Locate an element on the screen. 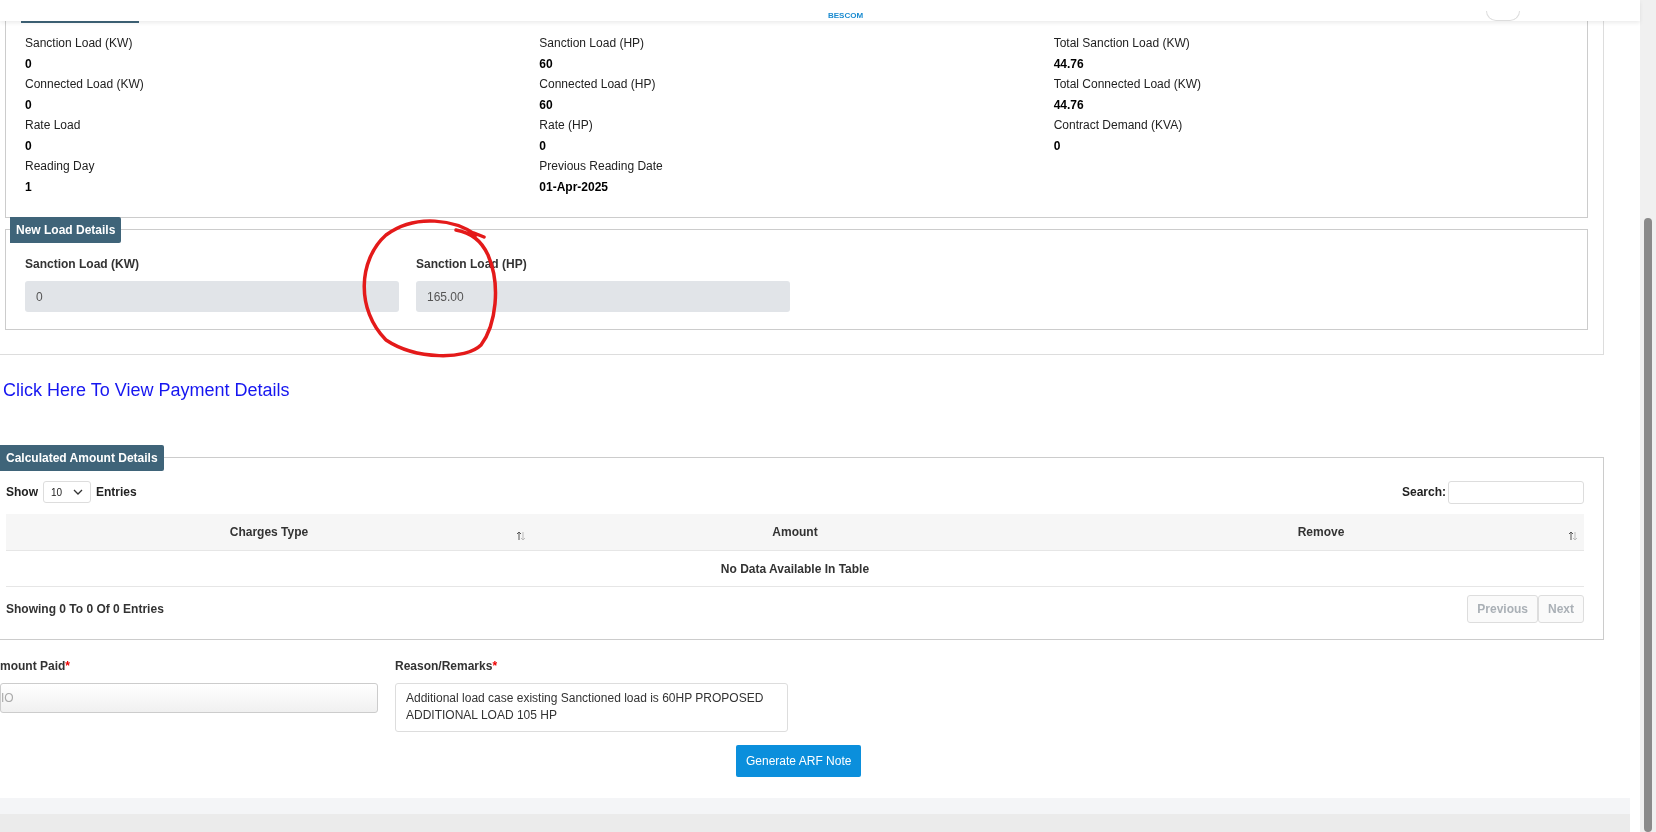  field-label: Connected Load (KW) is located at coordinates (85, 84).